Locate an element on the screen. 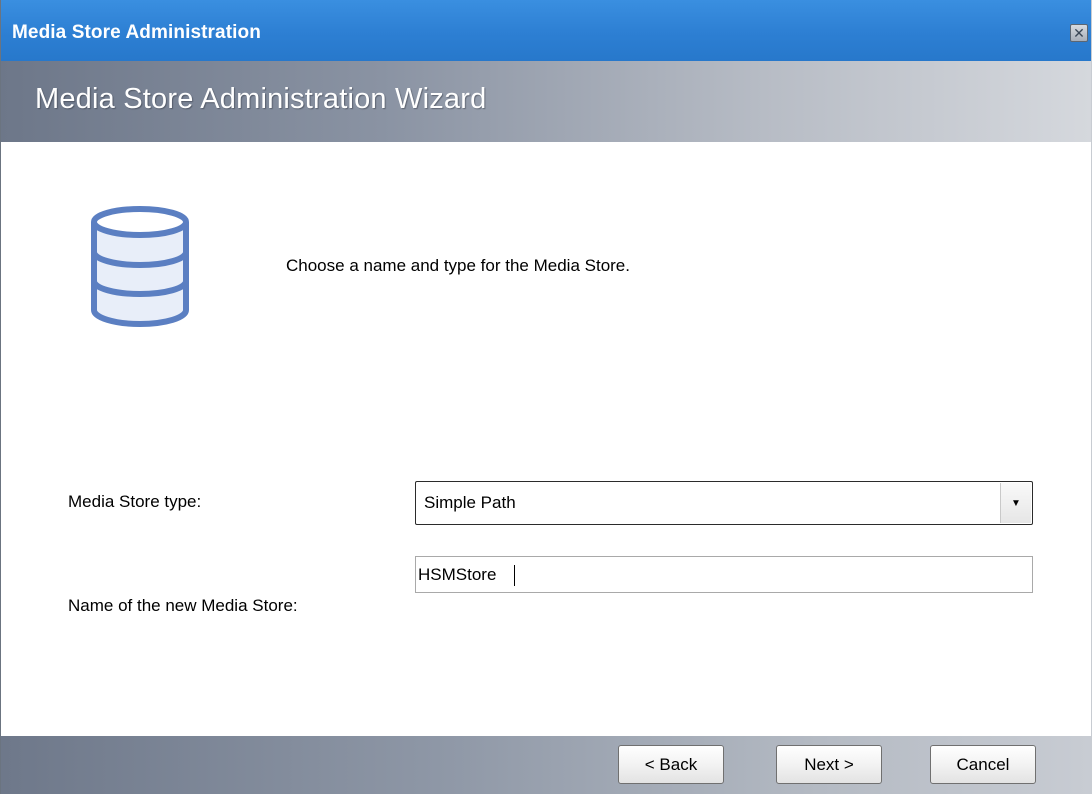 This screenshot has height=794, width=1092. window-title: Media Store Administration is located at coordinates (136, 32).